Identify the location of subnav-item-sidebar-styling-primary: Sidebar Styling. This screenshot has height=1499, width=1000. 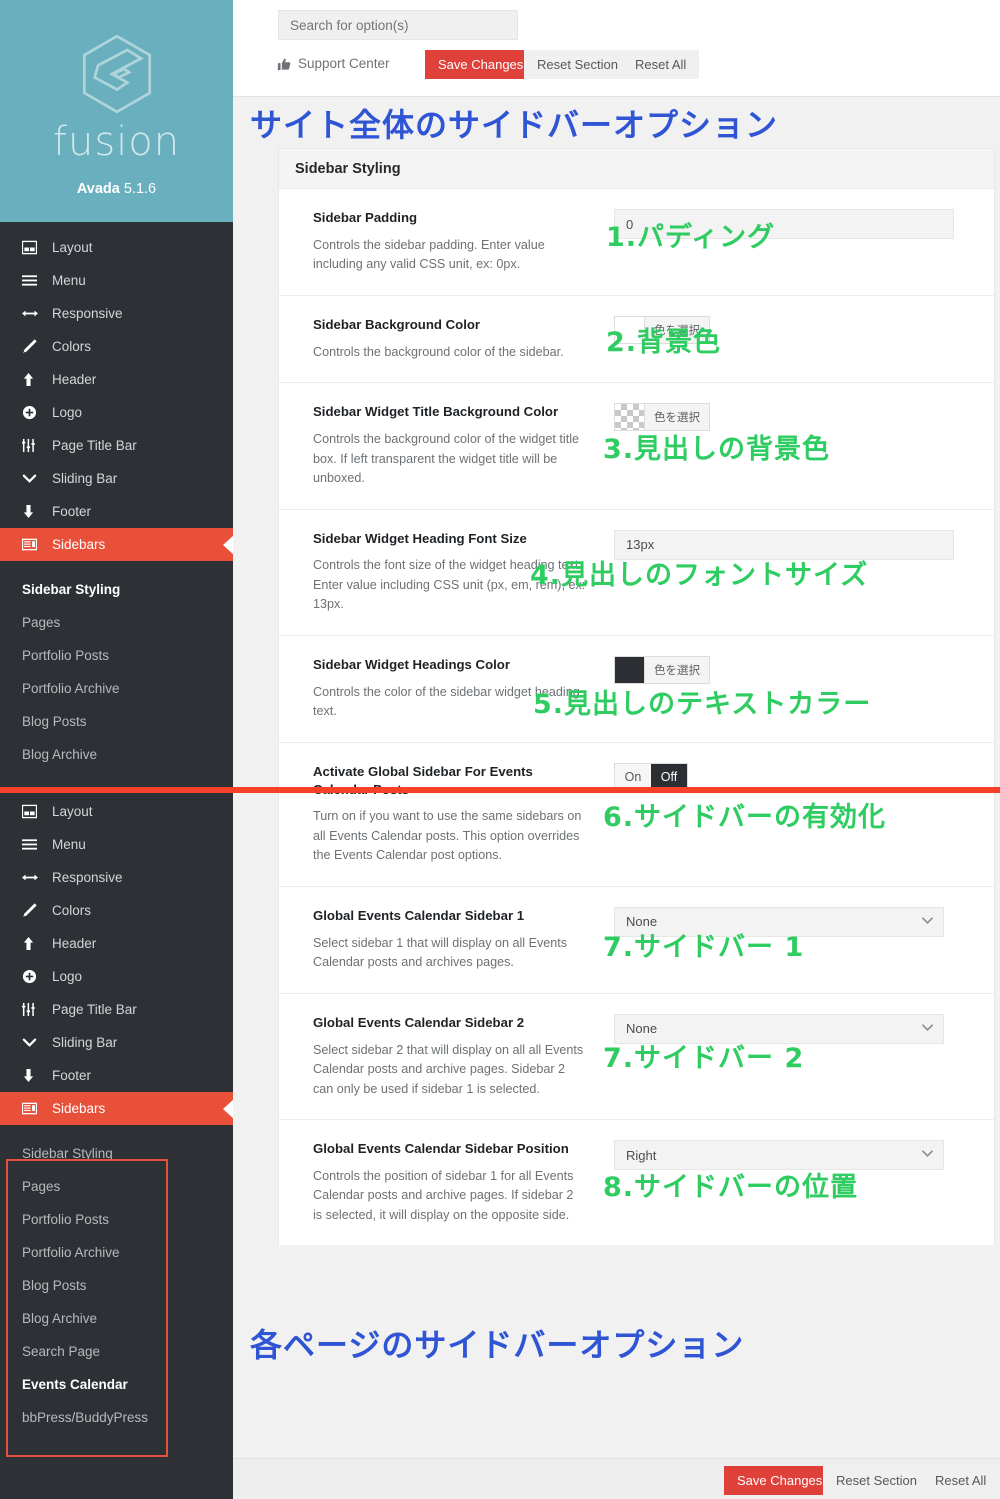
(116, 589).